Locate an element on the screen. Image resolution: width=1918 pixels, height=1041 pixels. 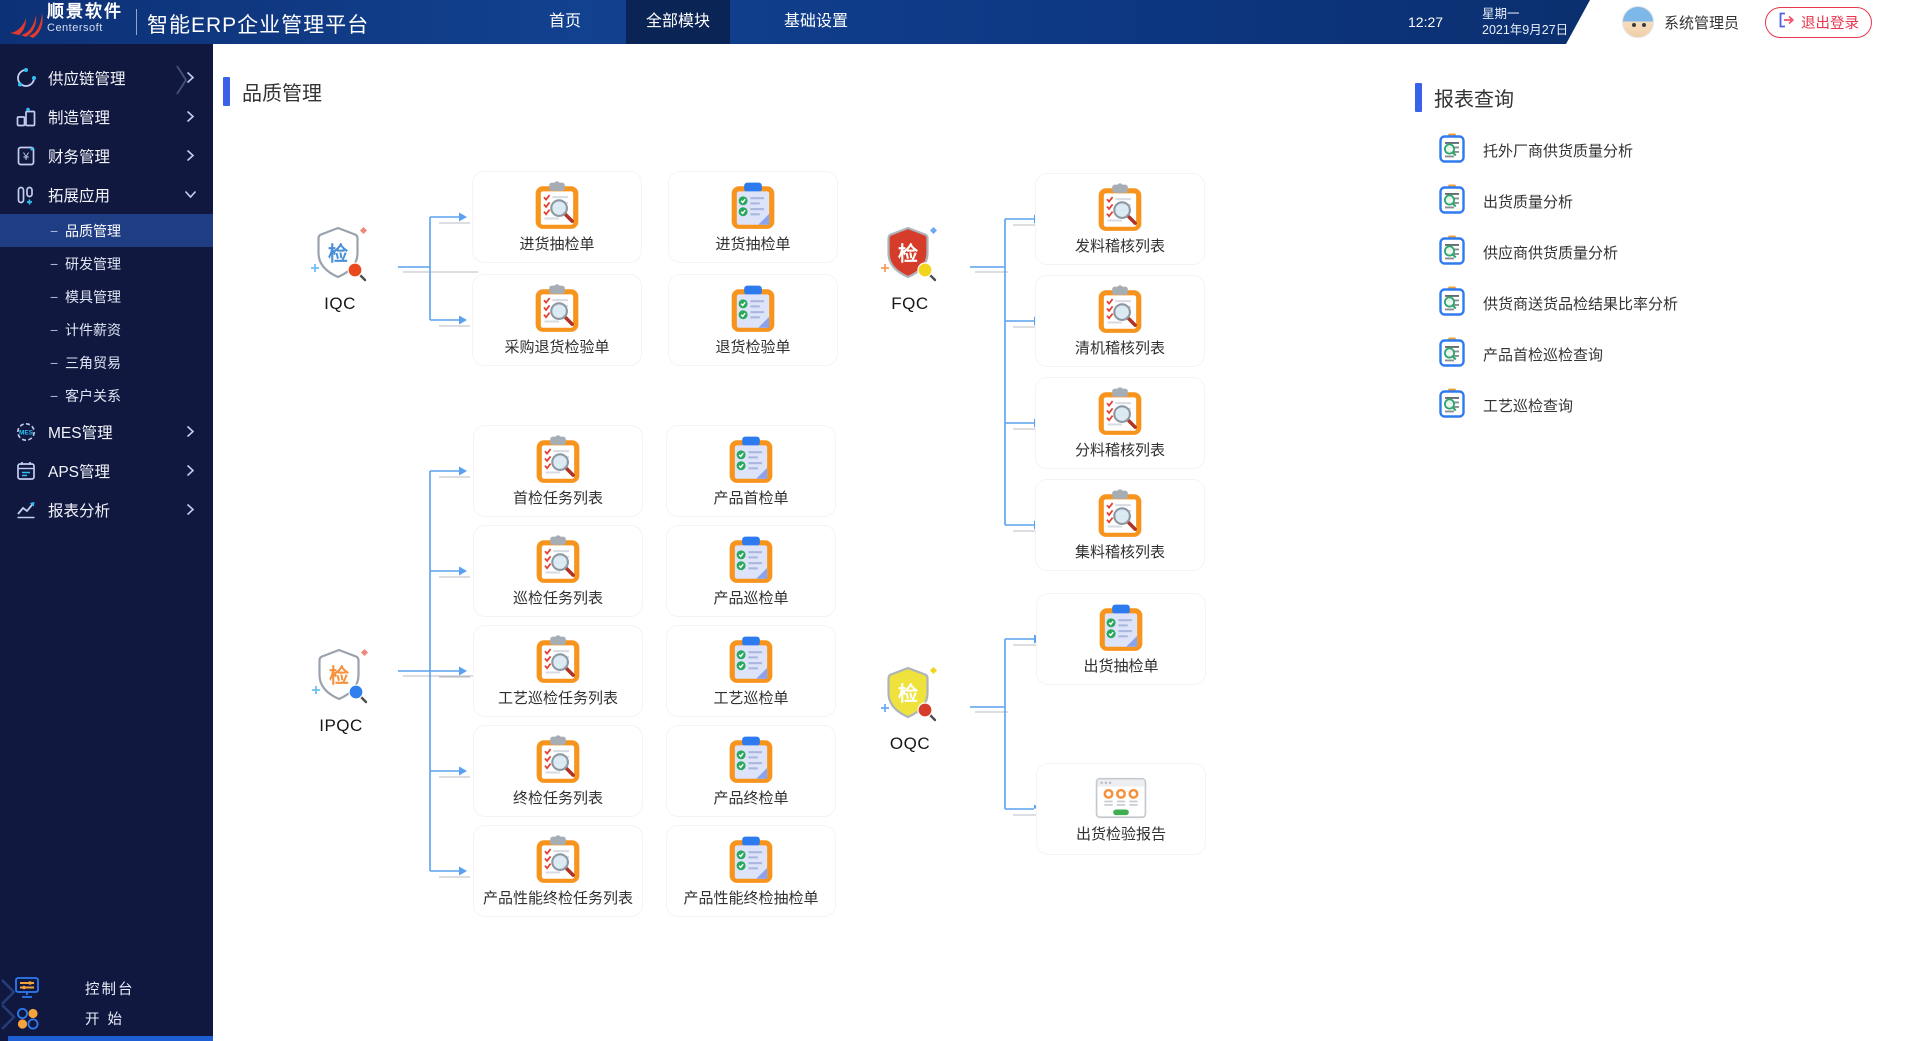
flow-item-card: 产品终检单 is located at coordinates (751, 771).